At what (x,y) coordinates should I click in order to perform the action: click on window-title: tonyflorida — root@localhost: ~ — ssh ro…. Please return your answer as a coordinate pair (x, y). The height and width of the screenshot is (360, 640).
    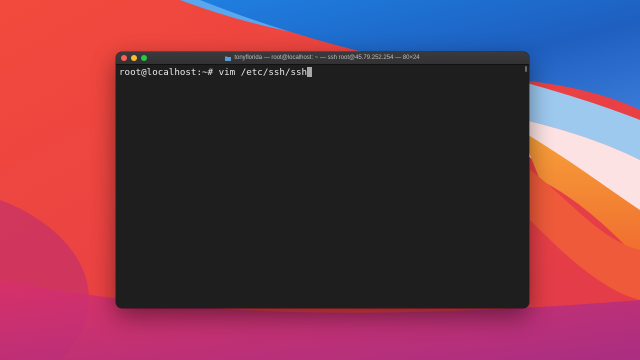
    Looking at the image, I should click on (327, 58).